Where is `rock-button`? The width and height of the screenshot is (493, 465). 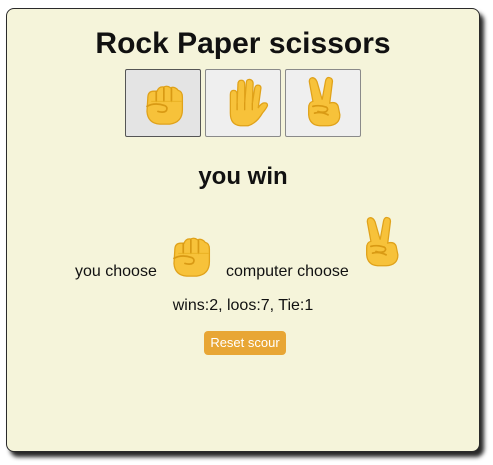
rock-button is located at coordinates (163, 103).